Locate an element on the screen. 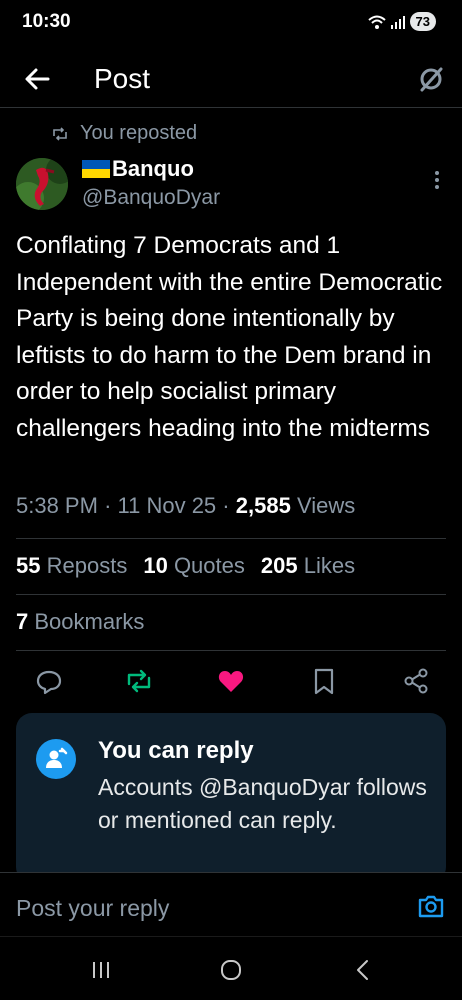 This screenshot has width=462, height=1000. grok-icon is located at coordinates (431, 79).